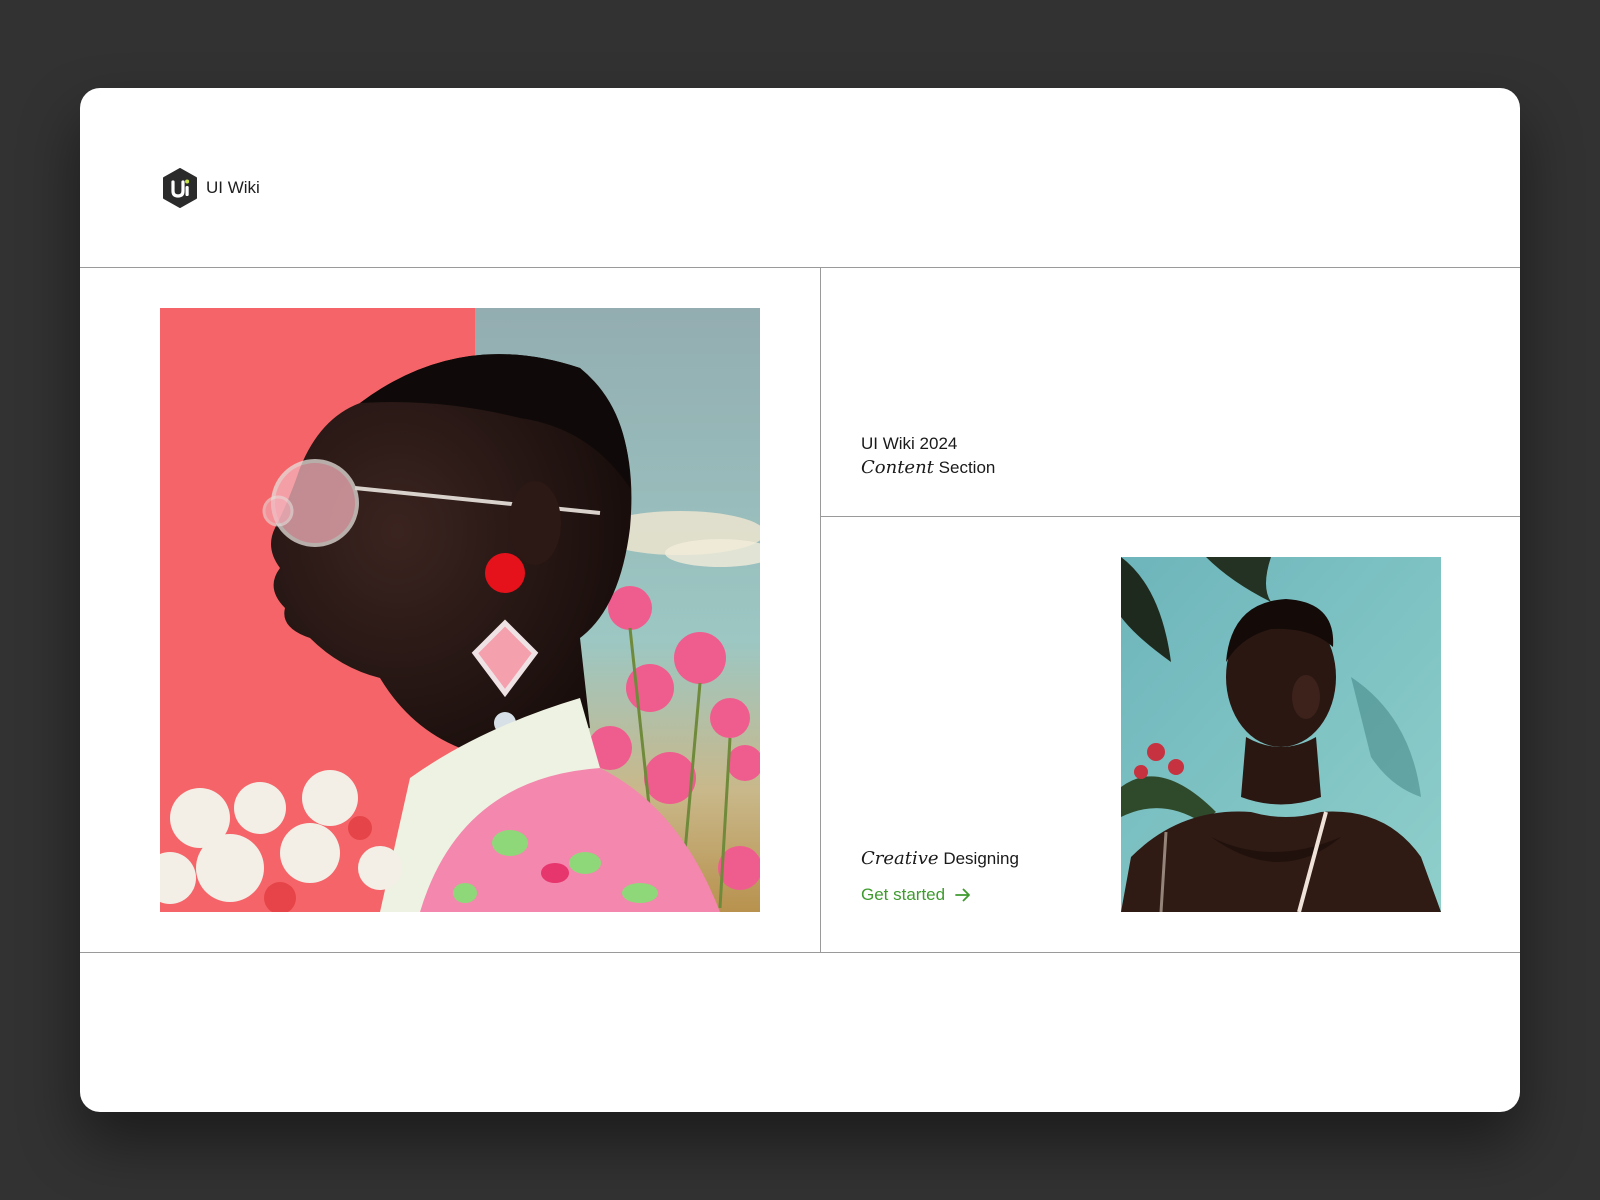 Image resolution: width=1600 pixels, height=1200 pixels. What do you see at coordinates (903, 894) in the screenshot?
I see `get-started-label: Get started` at bounding box center [903, 894].